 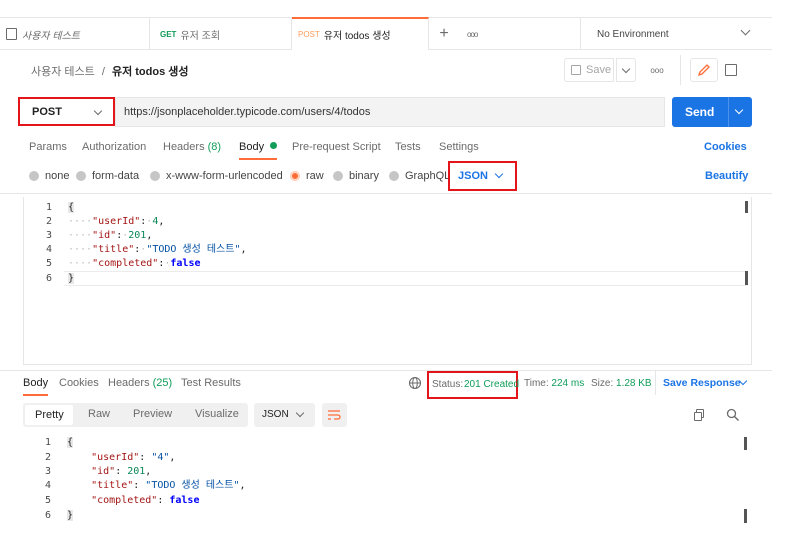 I want to click on environment-label: No Environment, so click(x=633, y=34).